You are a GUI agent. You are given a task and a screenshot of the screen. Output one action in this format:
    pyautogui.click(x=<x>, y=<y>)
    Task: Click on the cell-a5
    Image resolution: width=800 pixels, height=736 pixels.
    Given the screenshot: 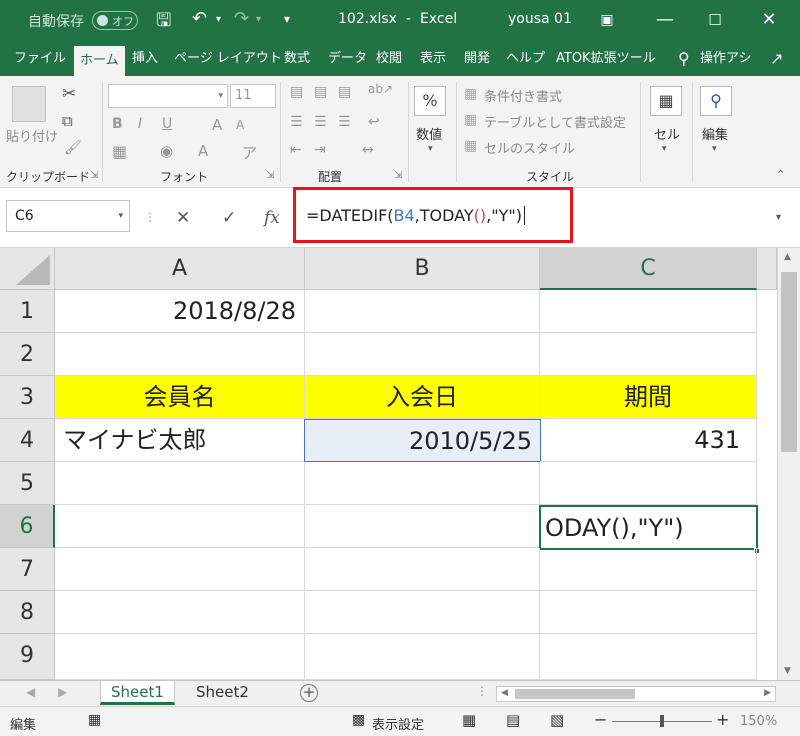 What is the action you would take?
    pyautogui.click(x=180, y=483)
    